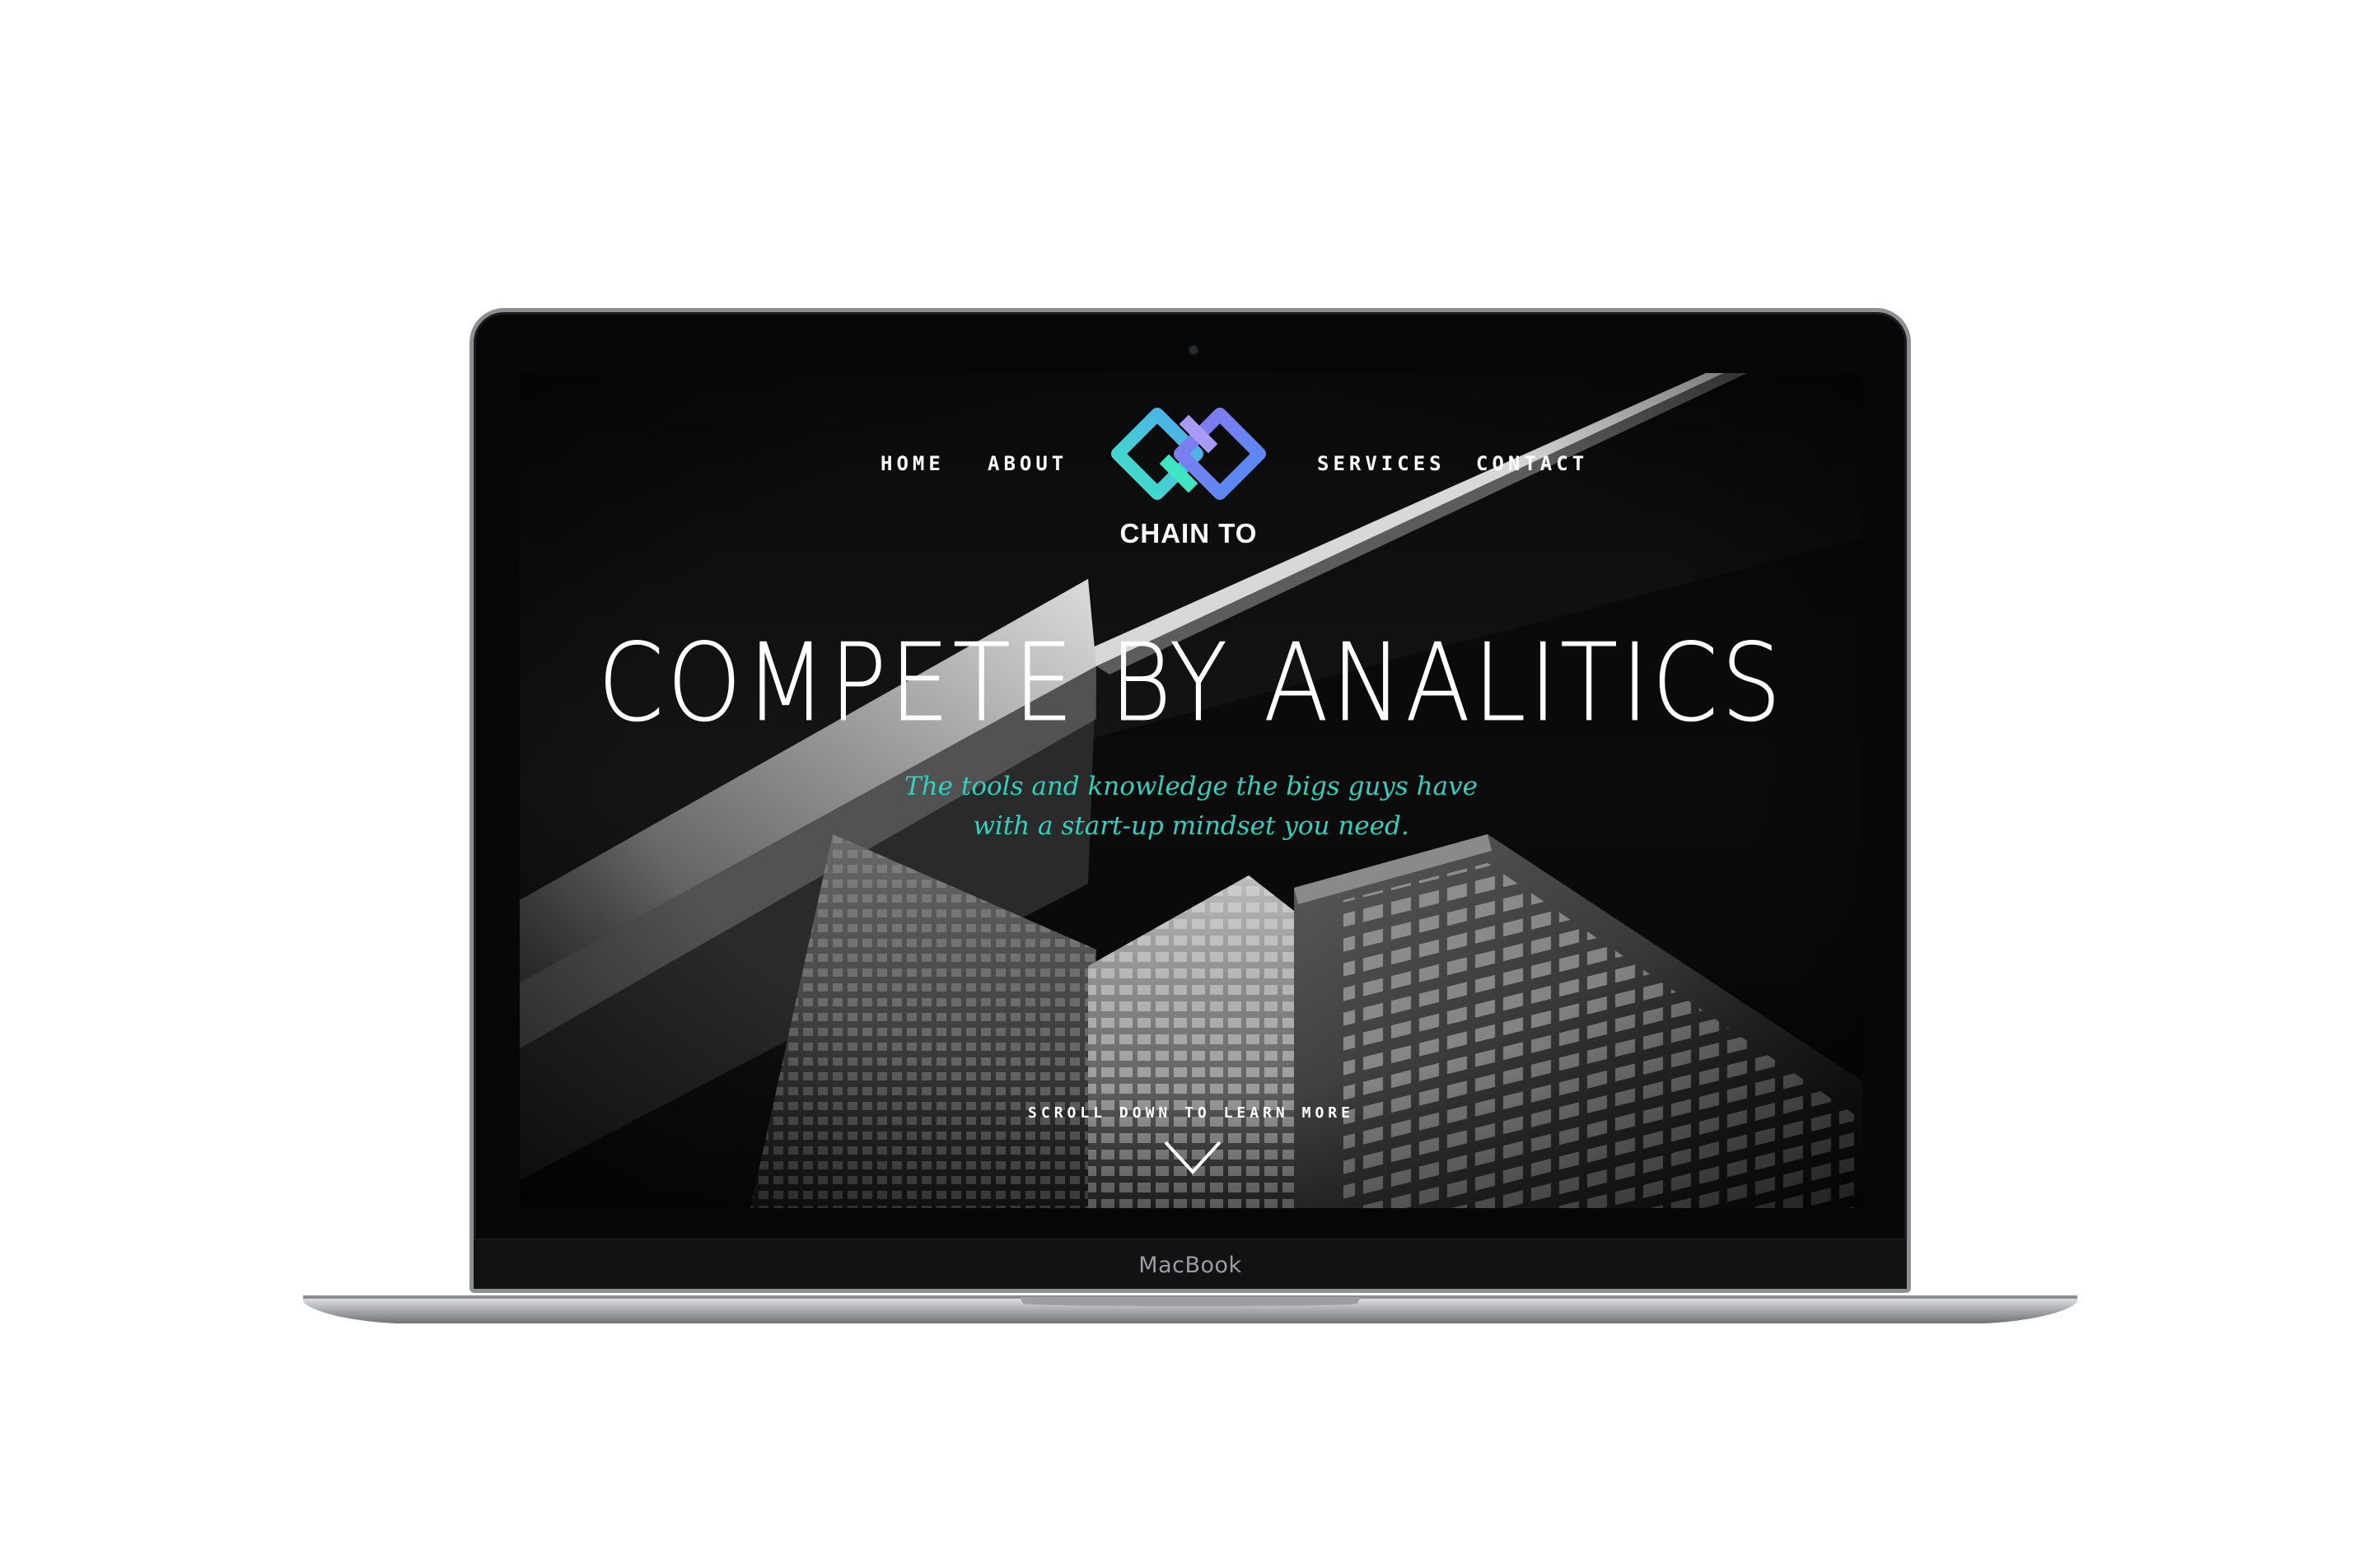 Image resolution: width=2359 pixels, height=1568 pixels. I want to click on hero-headline-text: COMPETE BY ANALITICS, so click(1191, 683).